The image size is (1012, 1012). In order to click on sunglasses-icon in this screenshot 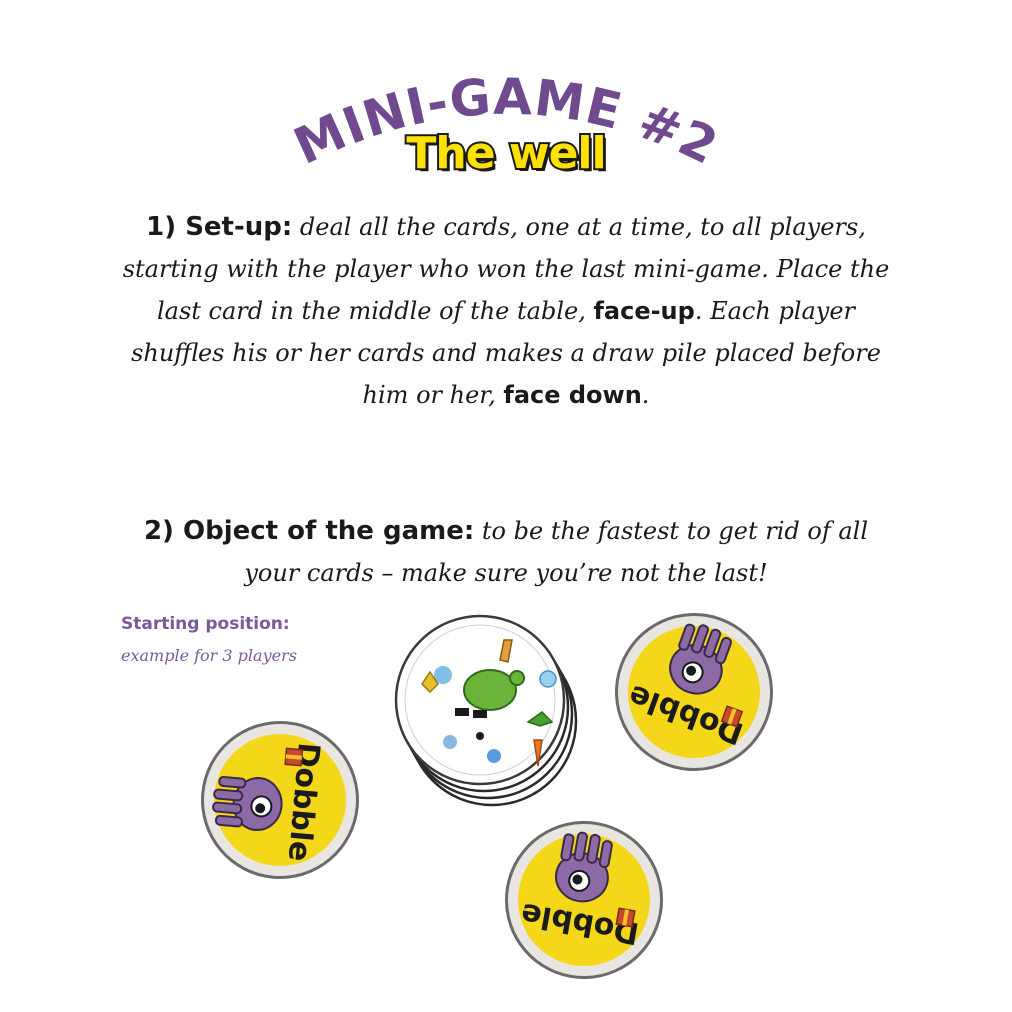, I will do `click(462, 712)`.